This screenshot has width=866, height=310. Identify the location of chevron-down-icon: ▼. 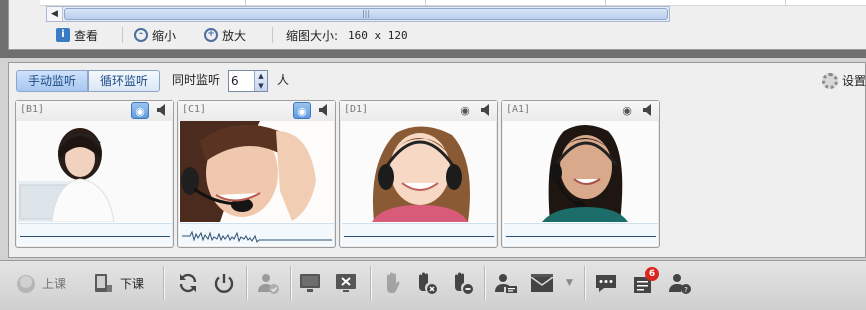
(569, 283).